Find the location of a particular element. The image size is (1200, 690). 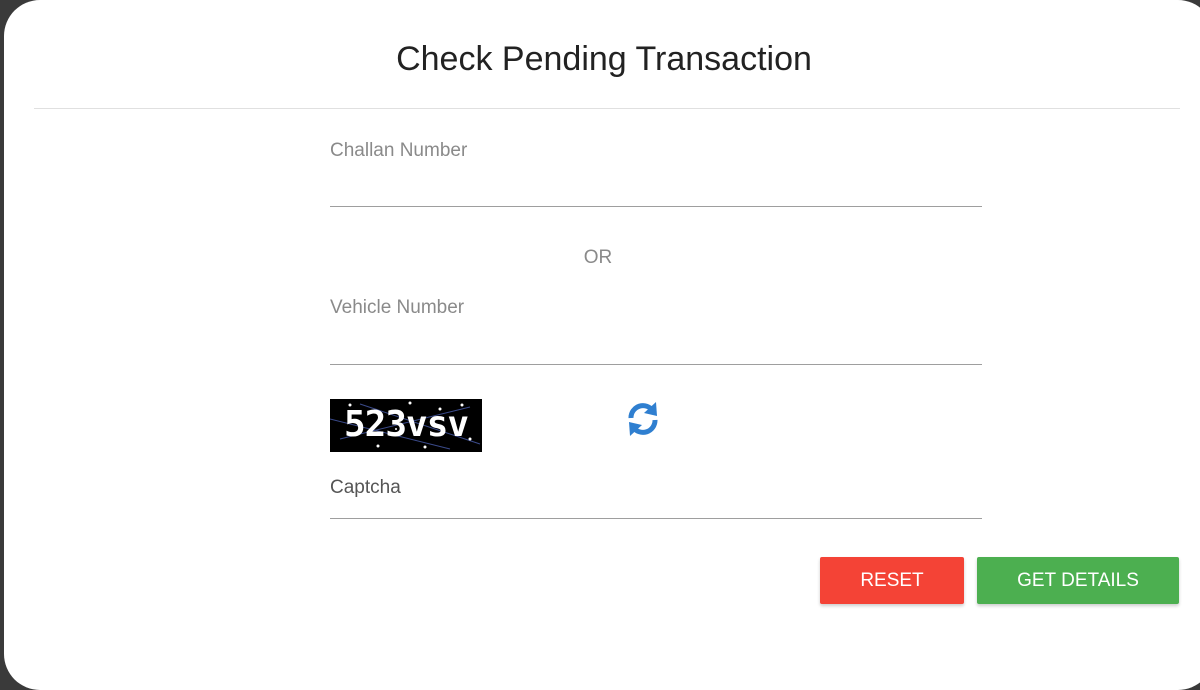

reset-button: RESET is located at coordinates (892, 580).